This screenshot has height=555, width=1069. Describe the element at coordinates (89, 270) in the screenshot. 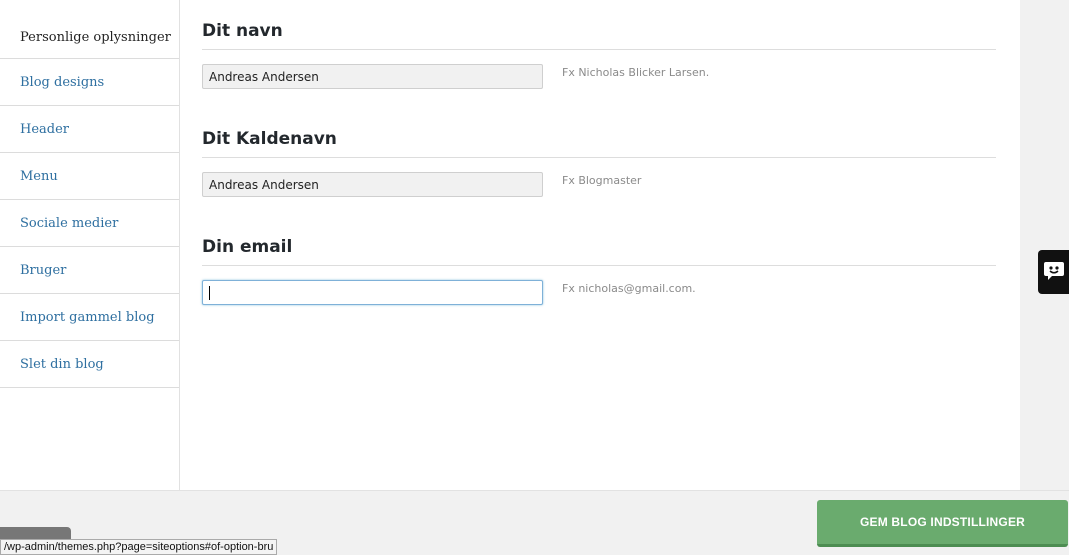

I see `sidebar-item-user: Bruger` at that location.